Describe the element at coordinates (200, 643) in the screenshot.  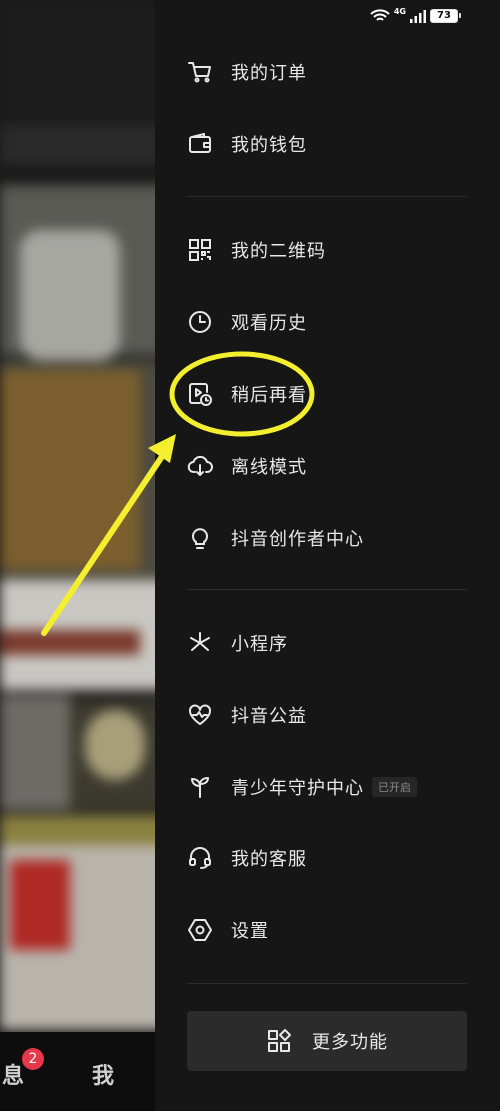
I see `miniprogram-icon` at that location.